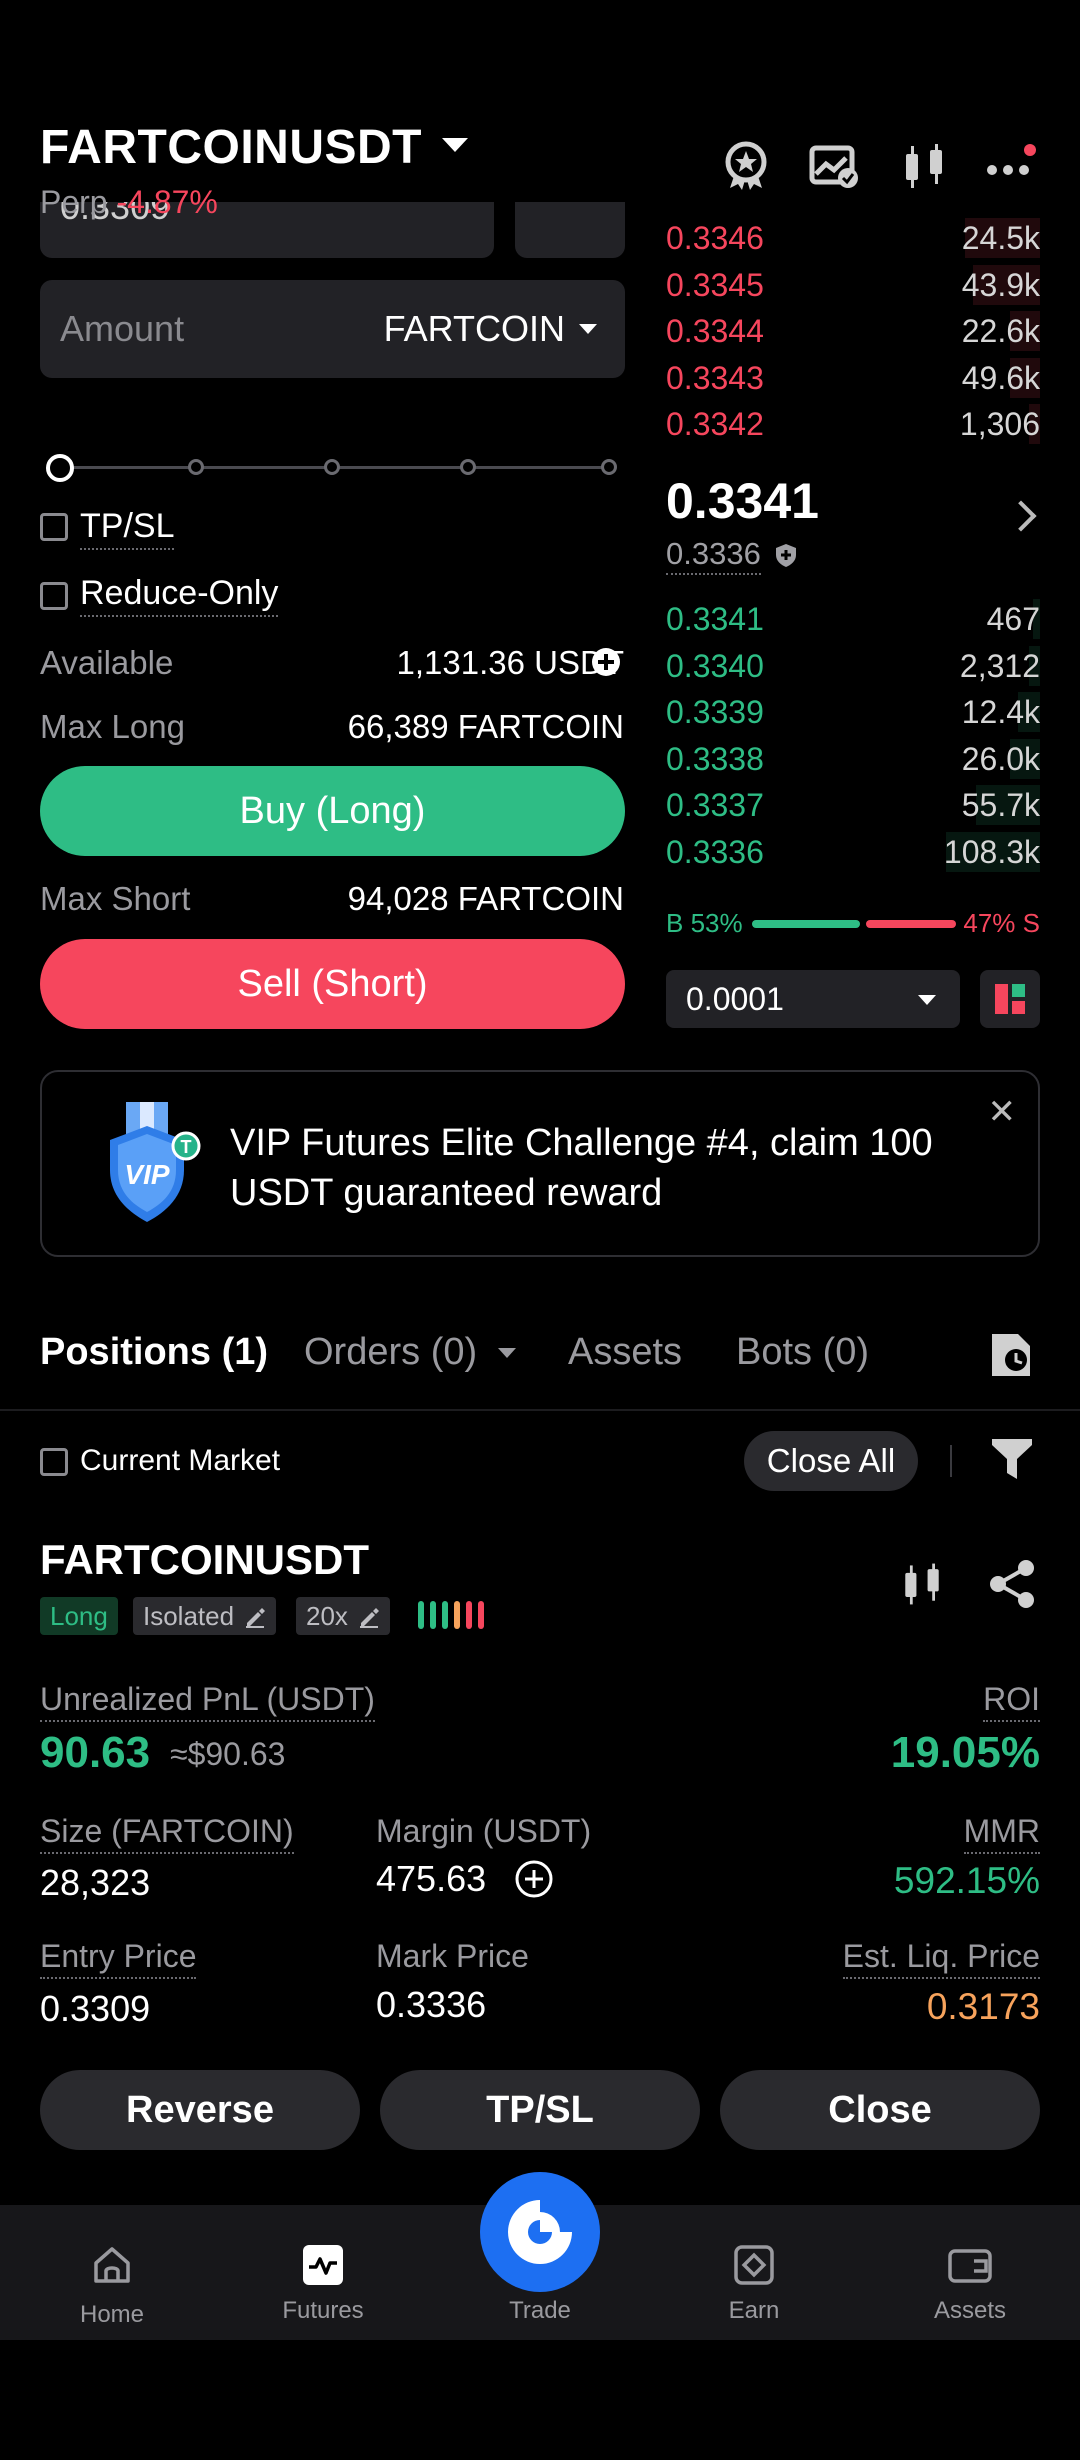 The width and height of the screenshot is (1080, 2460). What do you see at coordinates (179, 595) in the screenshot?
I see `reduce-only-label: Reduce-Only` at bounding box center [179, 595].